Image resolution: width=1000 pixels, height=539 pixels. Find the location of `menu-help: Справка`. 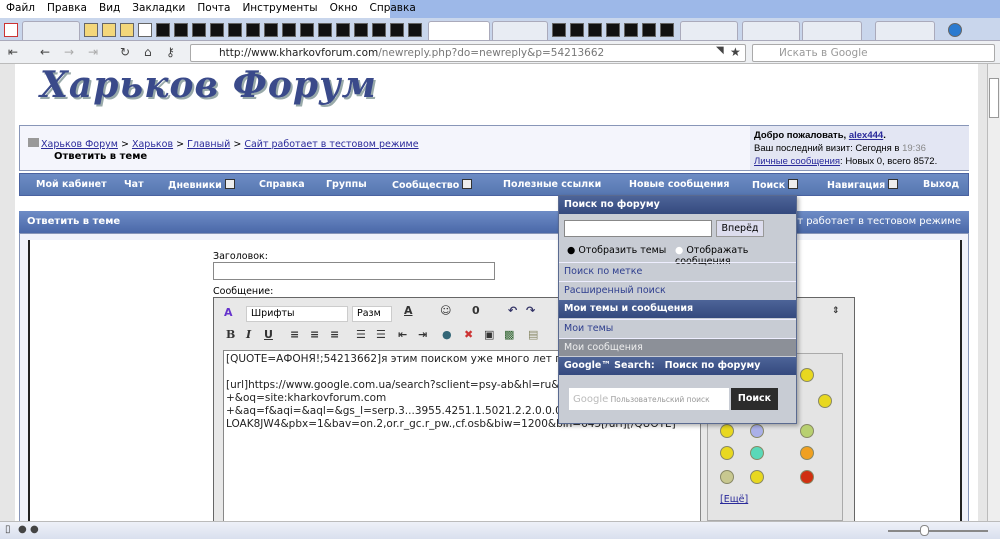

menu-help: Справка is located at coordinates (393, 8).